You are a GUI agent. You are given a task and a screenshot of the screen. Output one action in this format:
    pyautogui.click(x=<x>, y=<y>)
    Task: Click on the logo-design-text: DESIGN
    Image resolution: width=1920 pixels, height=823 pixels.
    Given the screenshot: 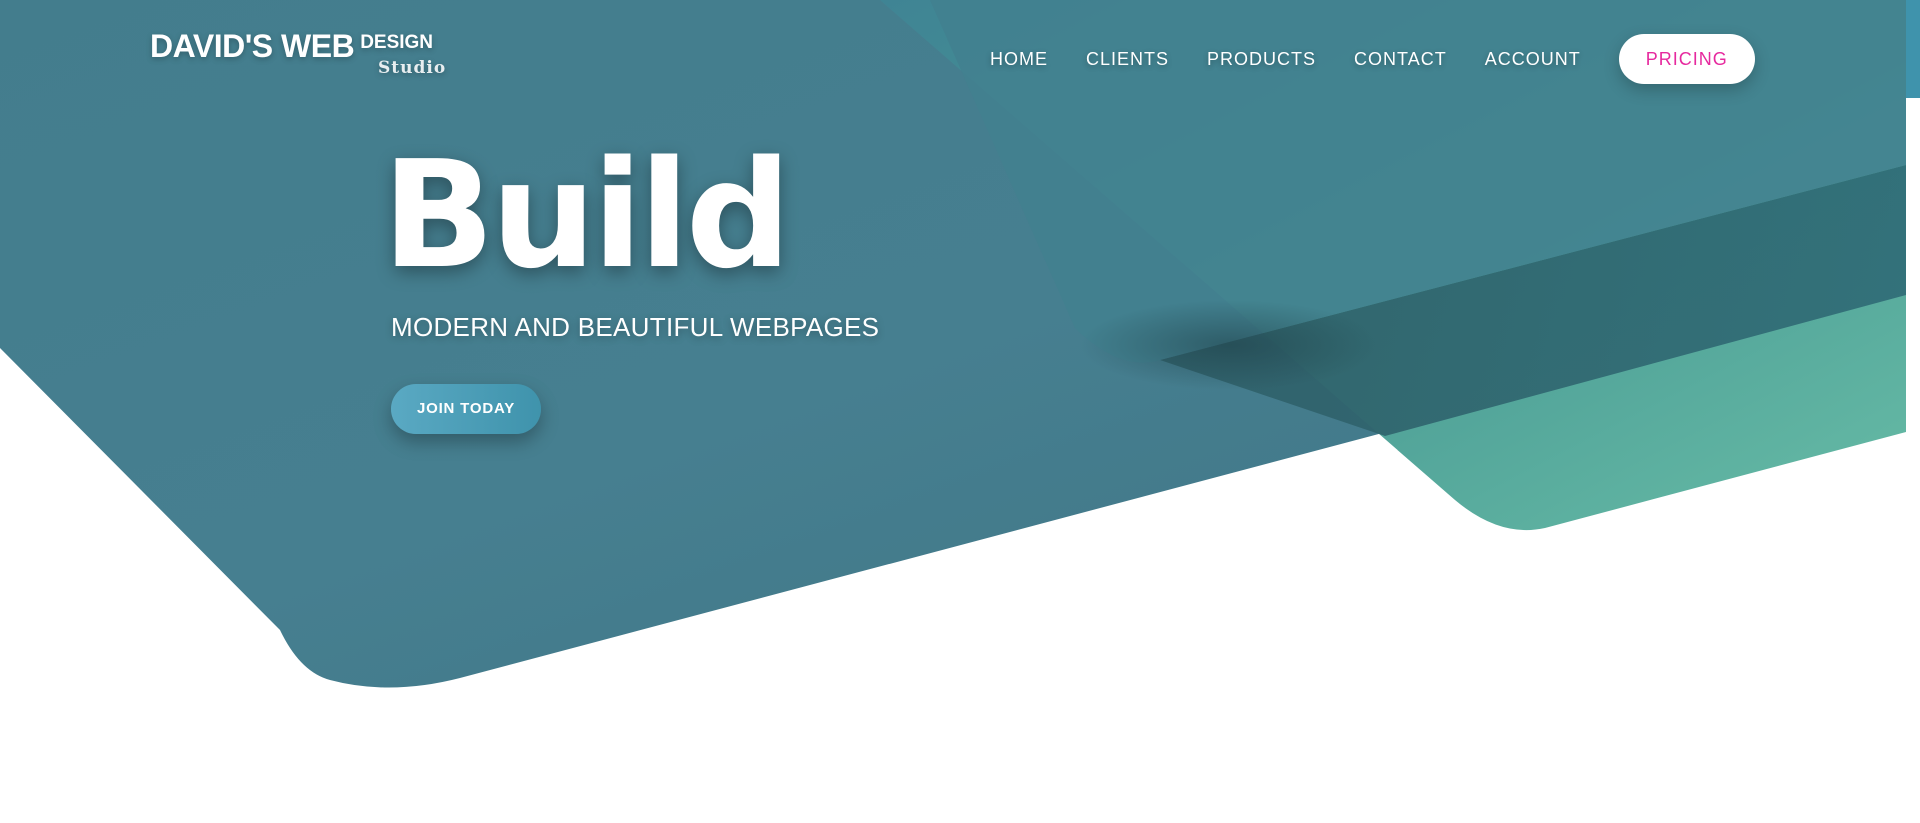 What is the action you would take?
    pyautogui.click(x=397, y=42)
    